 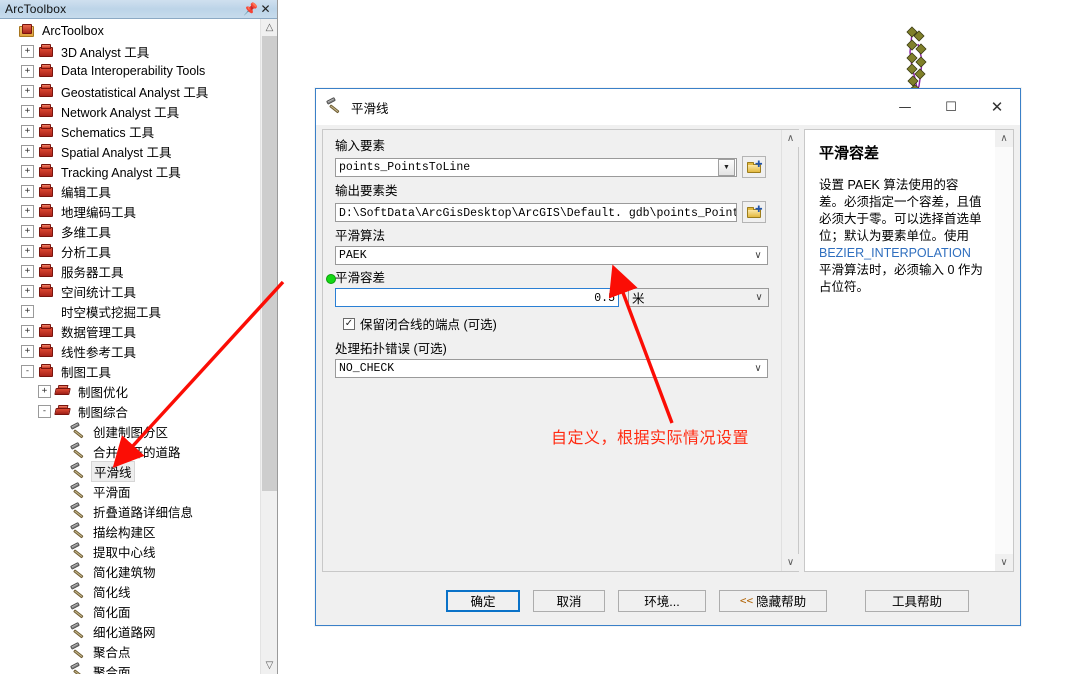 I want to click on tree-item-31: 聚合点, so click(x=130, y=651).